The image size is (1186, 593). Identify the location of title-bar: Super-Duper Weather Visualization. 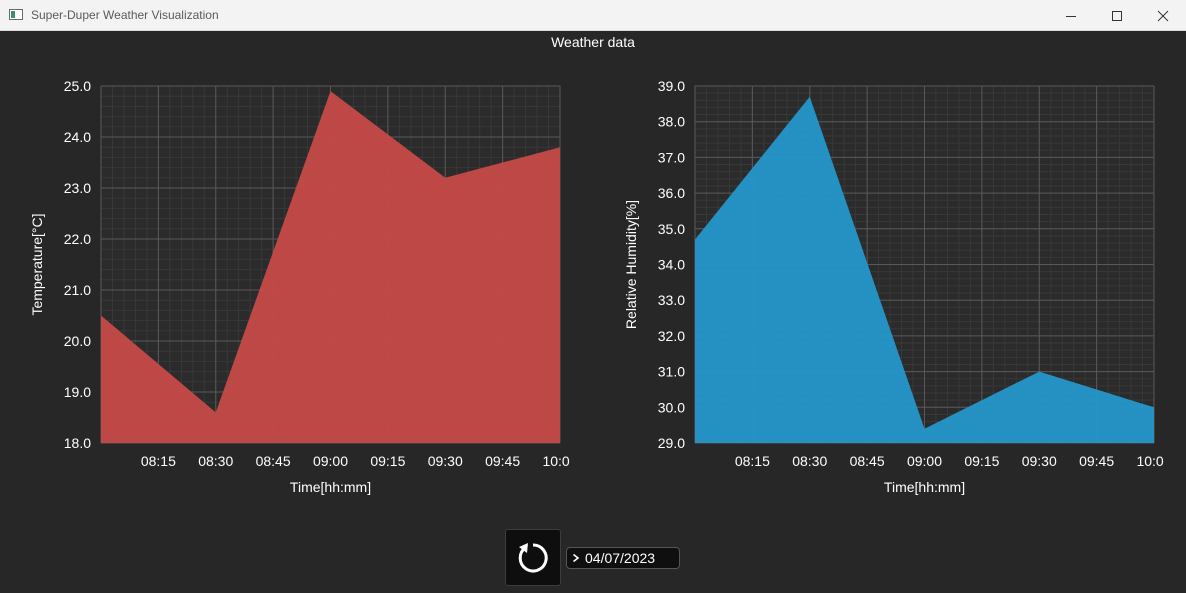
(593, 15).